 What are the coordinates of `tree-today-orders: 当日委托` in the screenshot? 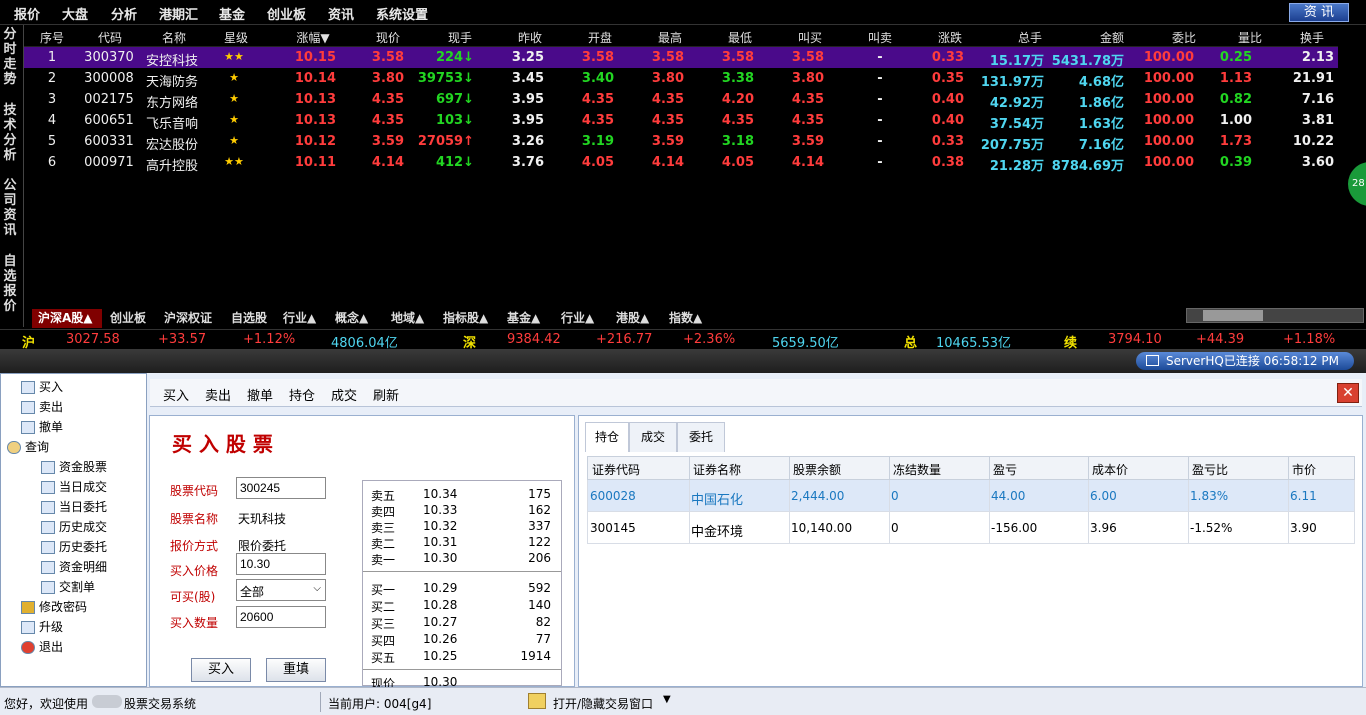 It's located at (74, 506).